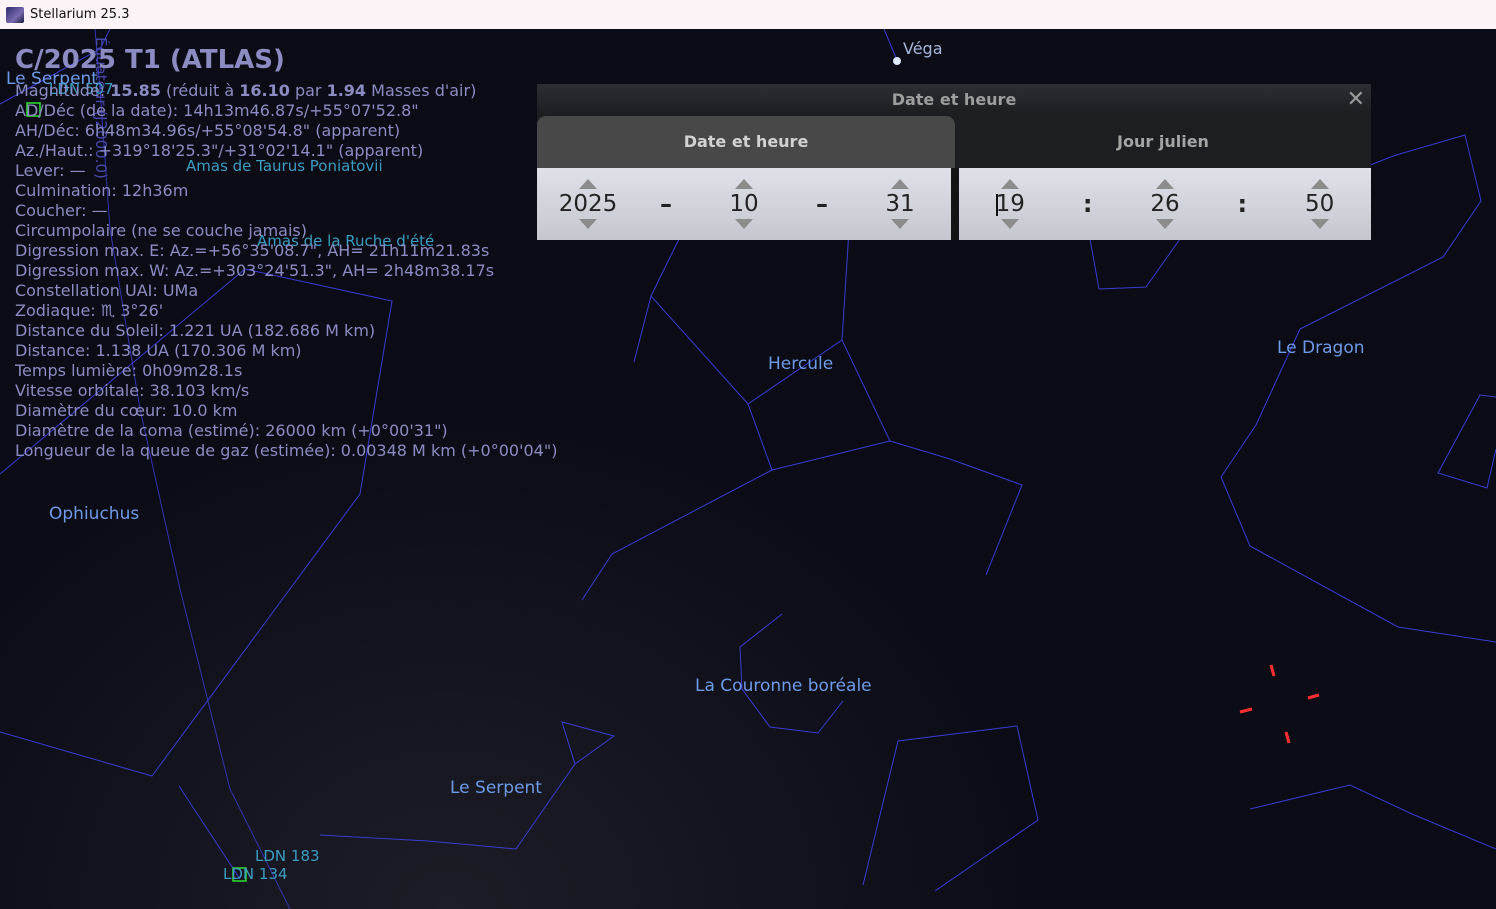  What do you see at coordinates (588, 224) in the screenshot?
I see `year-down-arrow-icon` at bounding box center [588, 224].